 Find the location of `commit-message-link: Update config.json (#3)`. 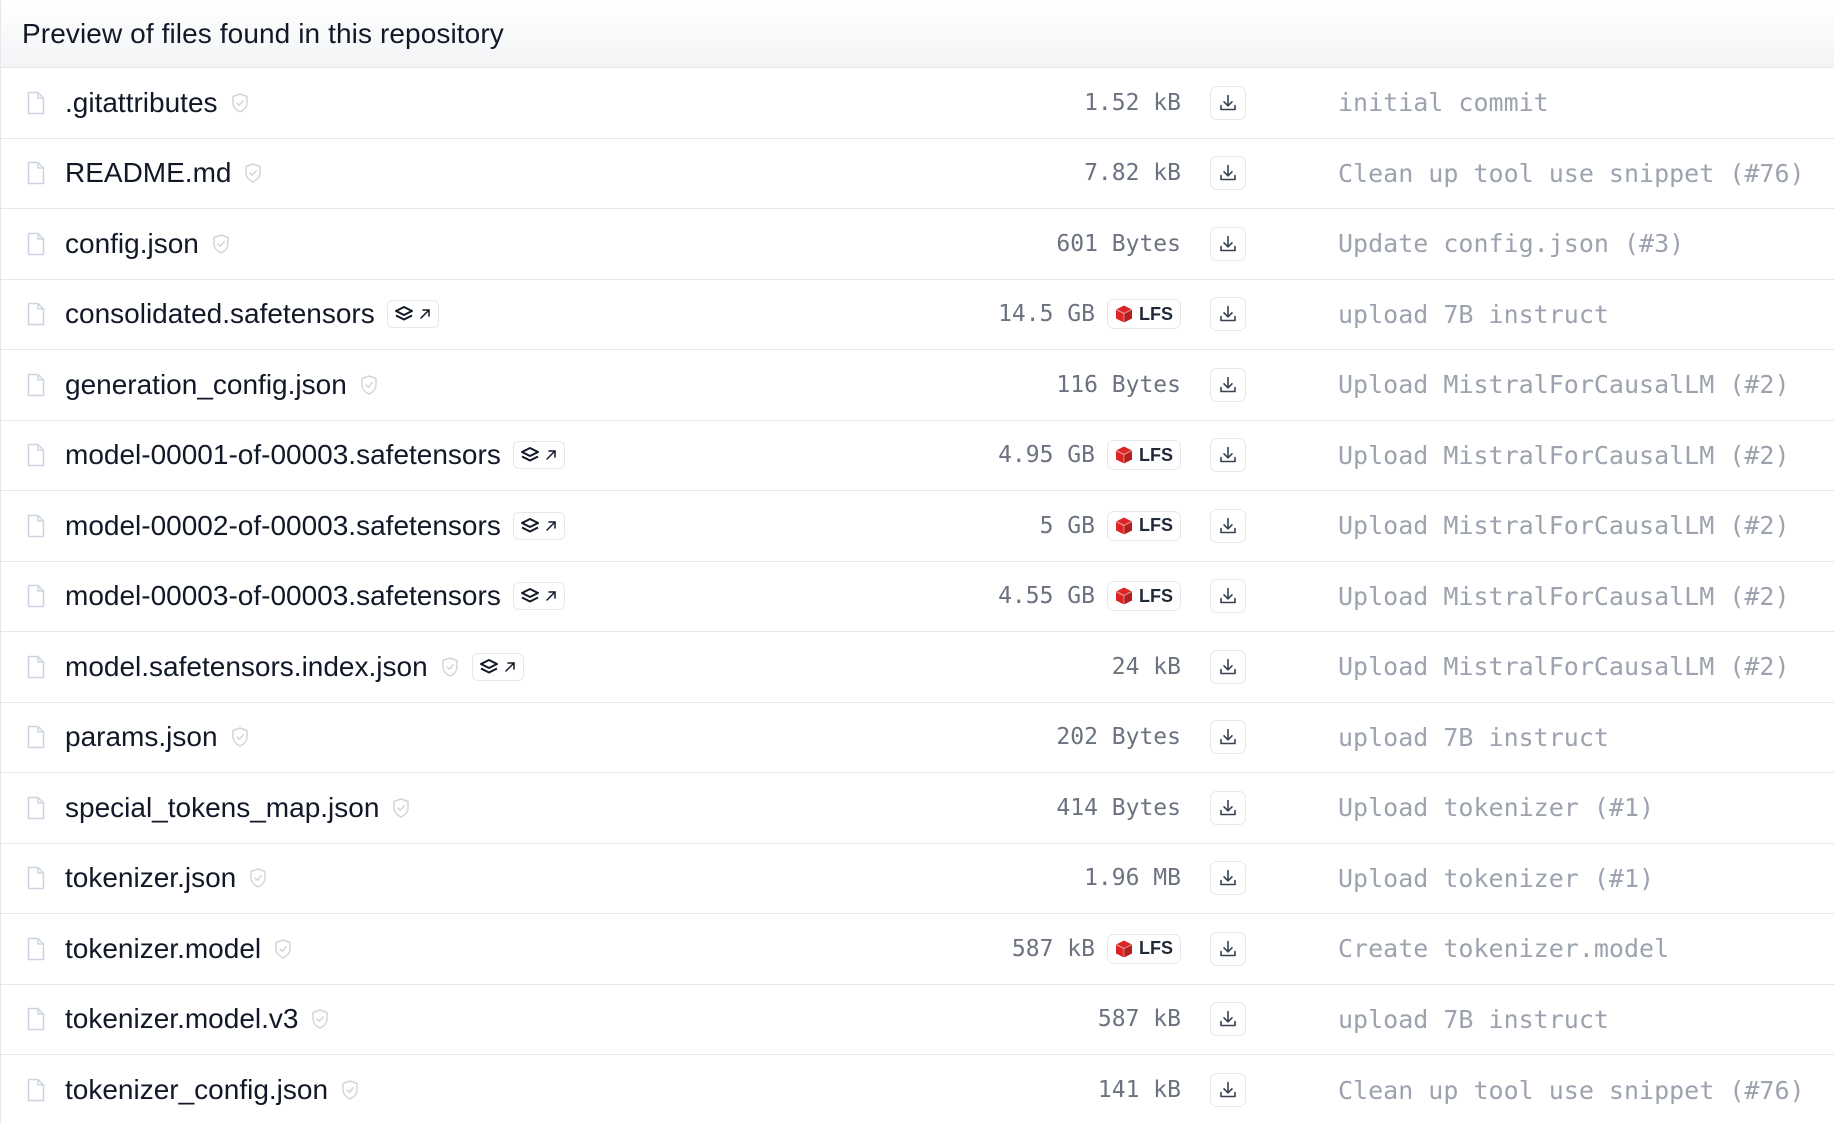

commit-message-link: Update config.json (#3) is located at coordinates (1511, 244).